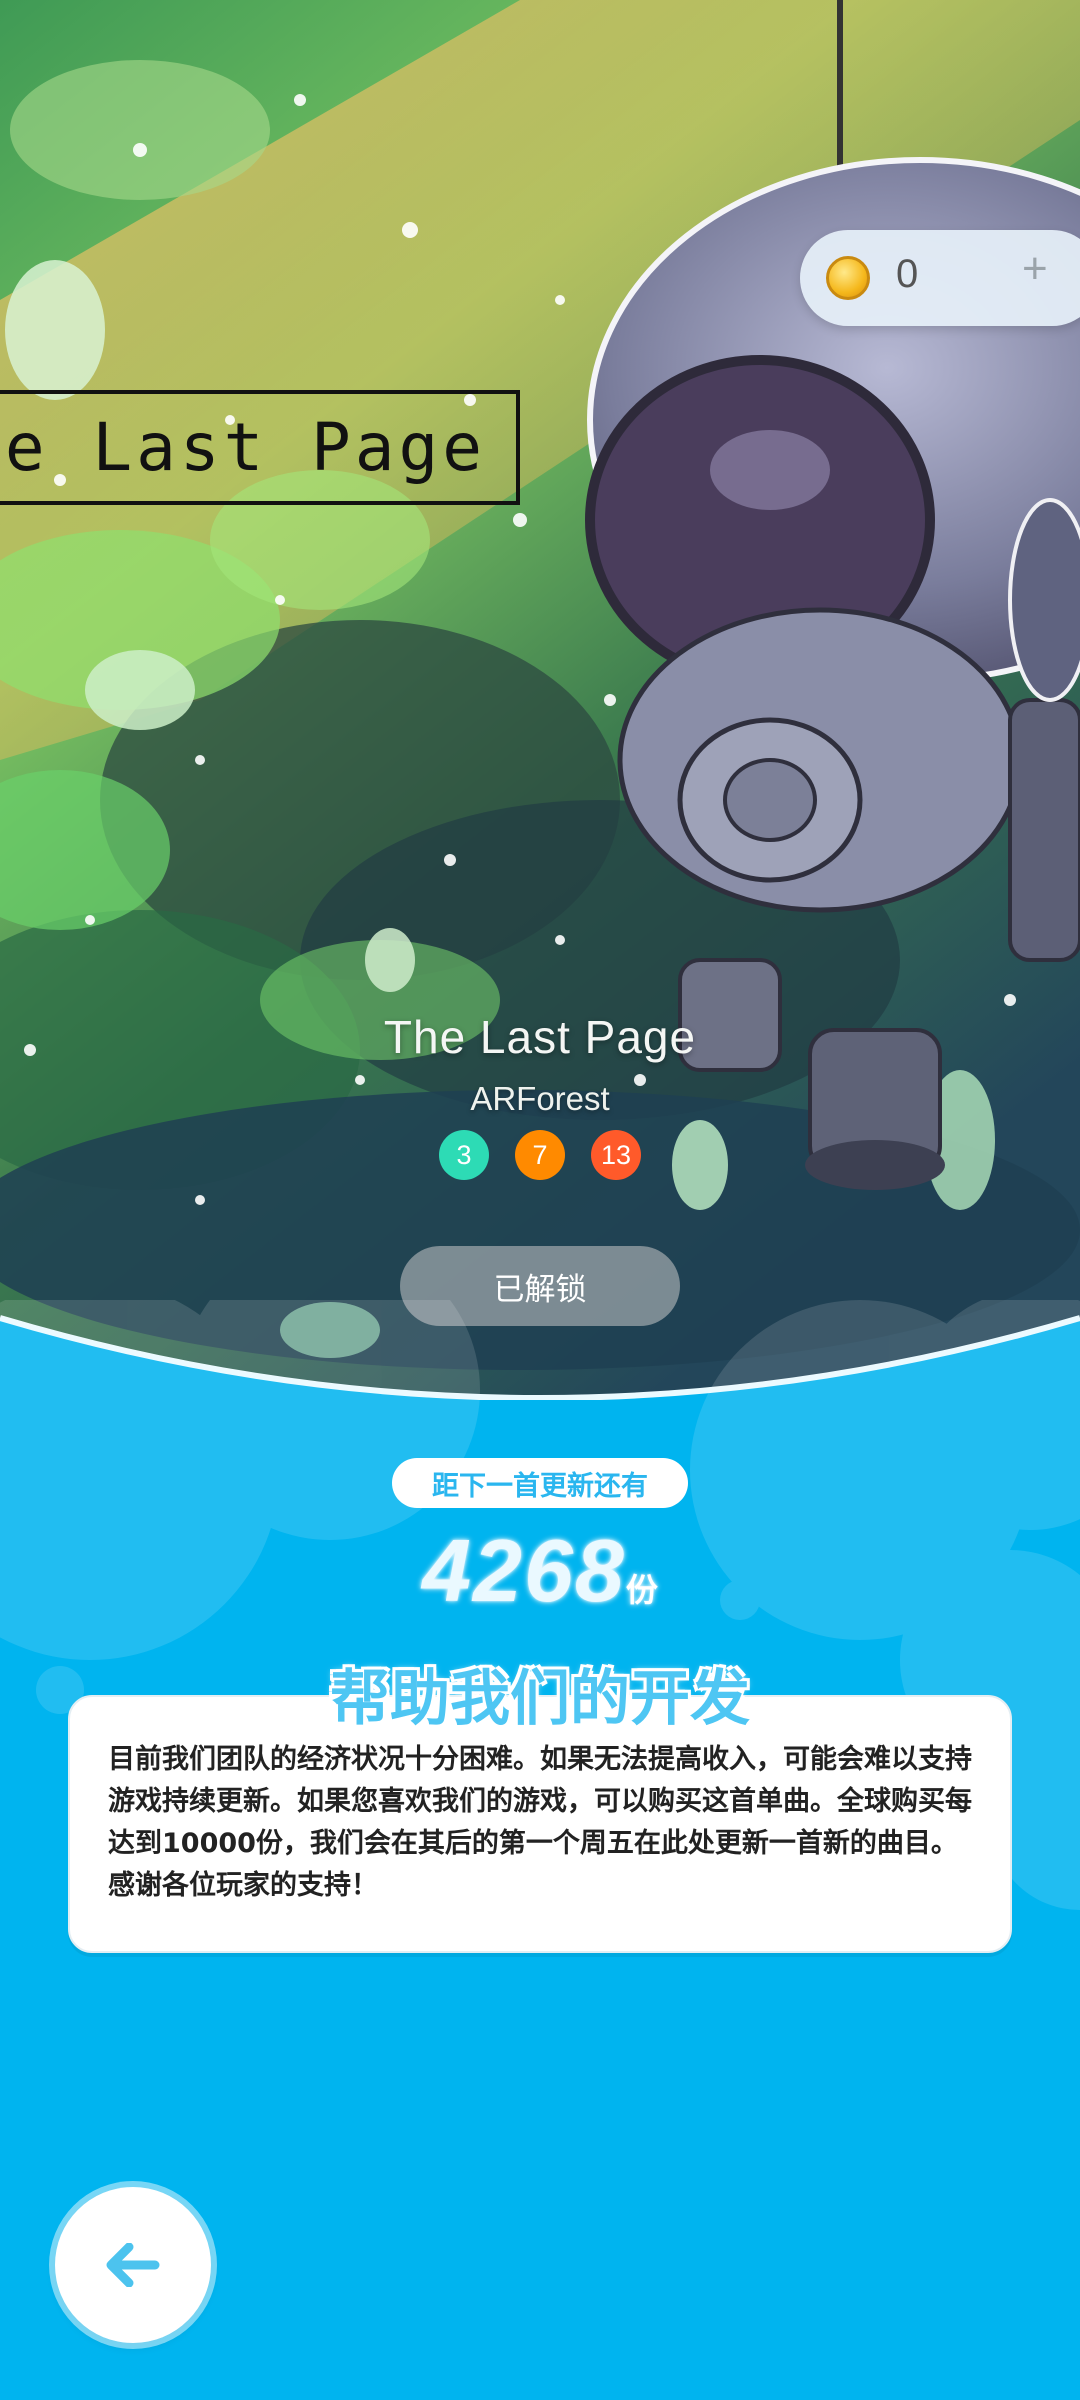 The width and height of the screenshot is (1080, 2400). I want to click on song-artist: ARForest, so click(540, 1098).